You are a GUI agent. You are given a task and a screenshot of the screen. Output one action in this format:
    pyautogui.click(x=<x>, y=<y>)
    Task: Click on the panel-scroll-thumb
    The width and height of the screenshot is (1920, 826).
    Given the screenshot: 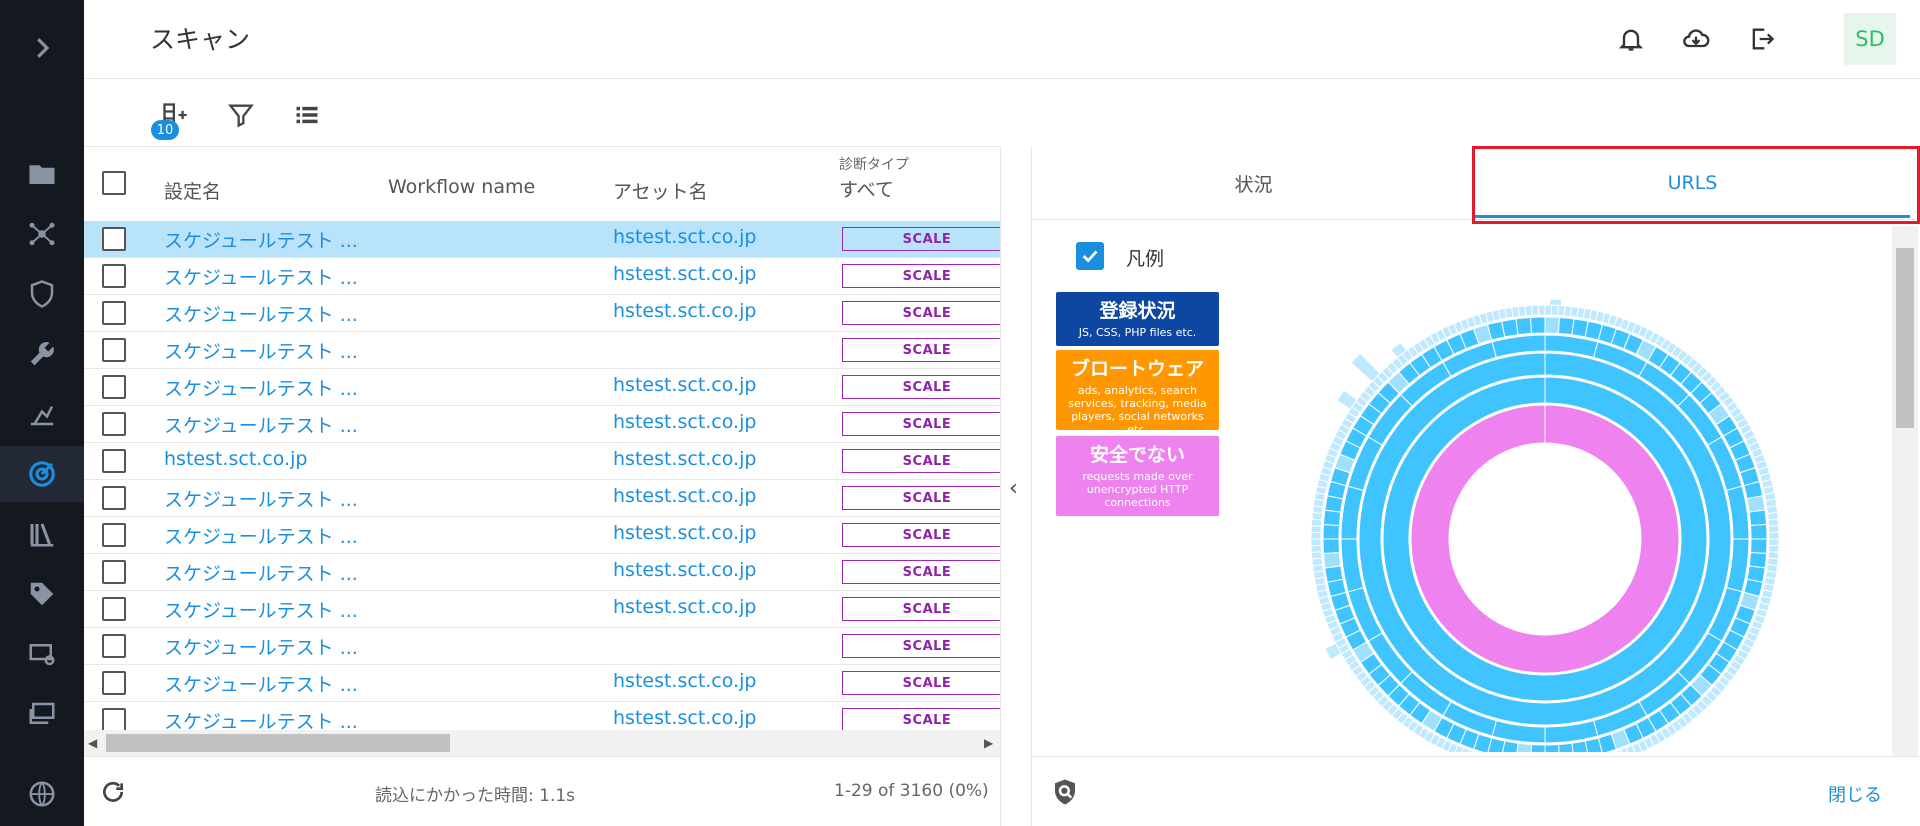 What is the action you would take?
    pyautogui.click(x=1905, y=338)
    